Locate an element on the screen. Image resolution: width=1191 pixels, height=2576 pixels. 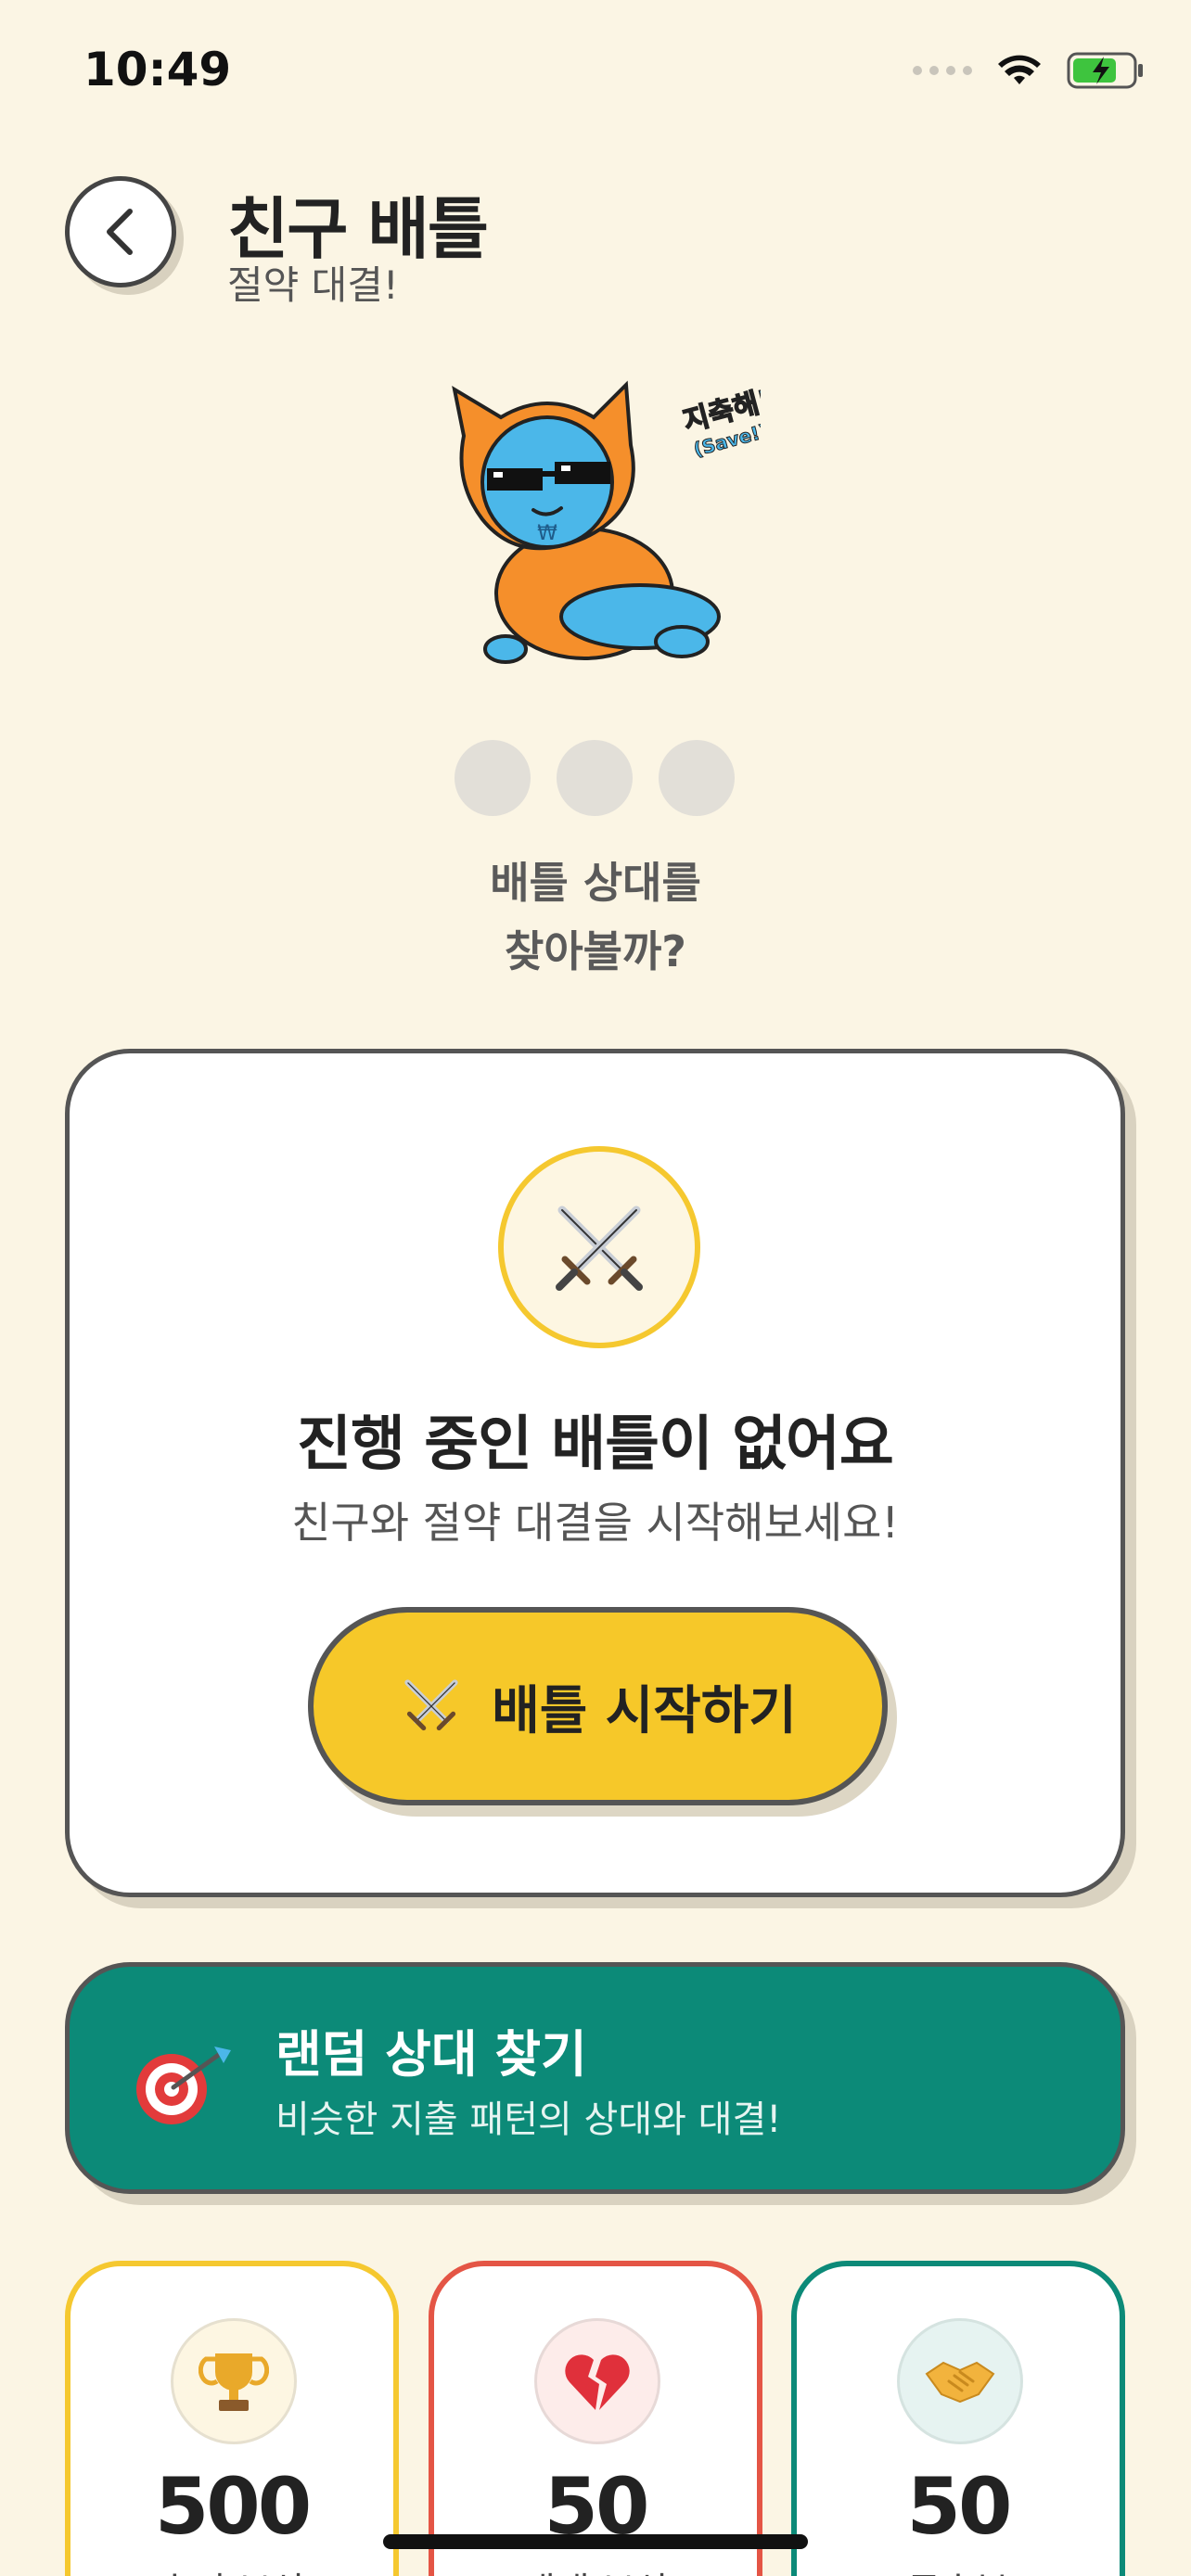
status-icons is located at coordinates (1029, 71).